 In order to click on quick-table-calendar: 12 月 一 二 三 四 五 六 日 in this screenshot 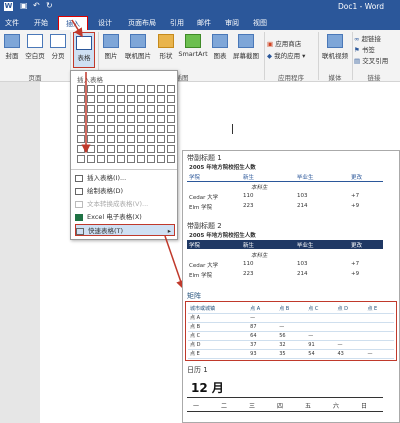, I will do `click(287, 399)`.